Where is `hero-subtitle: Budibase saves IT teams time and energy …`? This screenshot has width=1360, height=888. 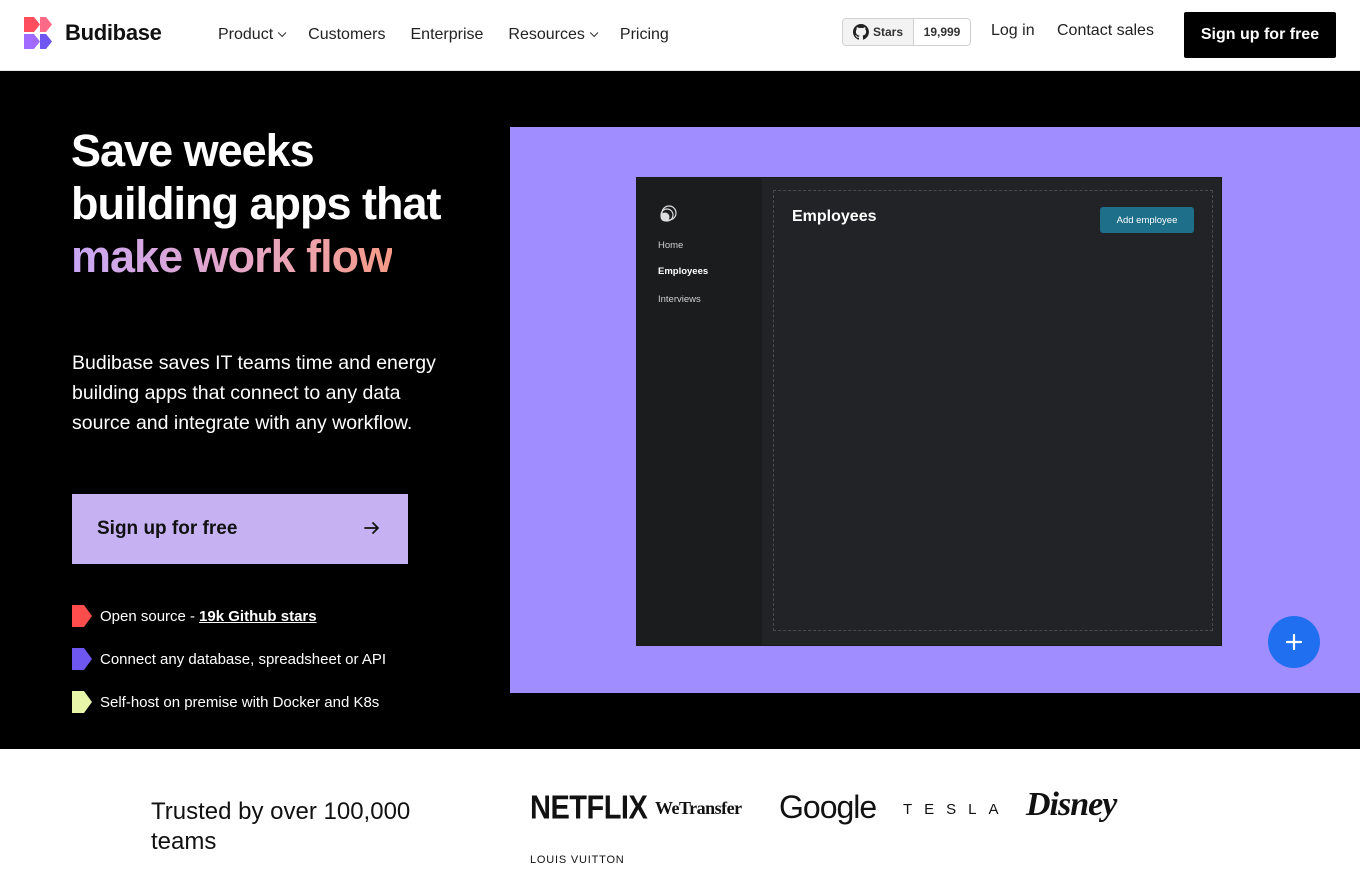
hero-subtitle: Budibase saves IT teams time and energy … is located at coordinates (254, 393).